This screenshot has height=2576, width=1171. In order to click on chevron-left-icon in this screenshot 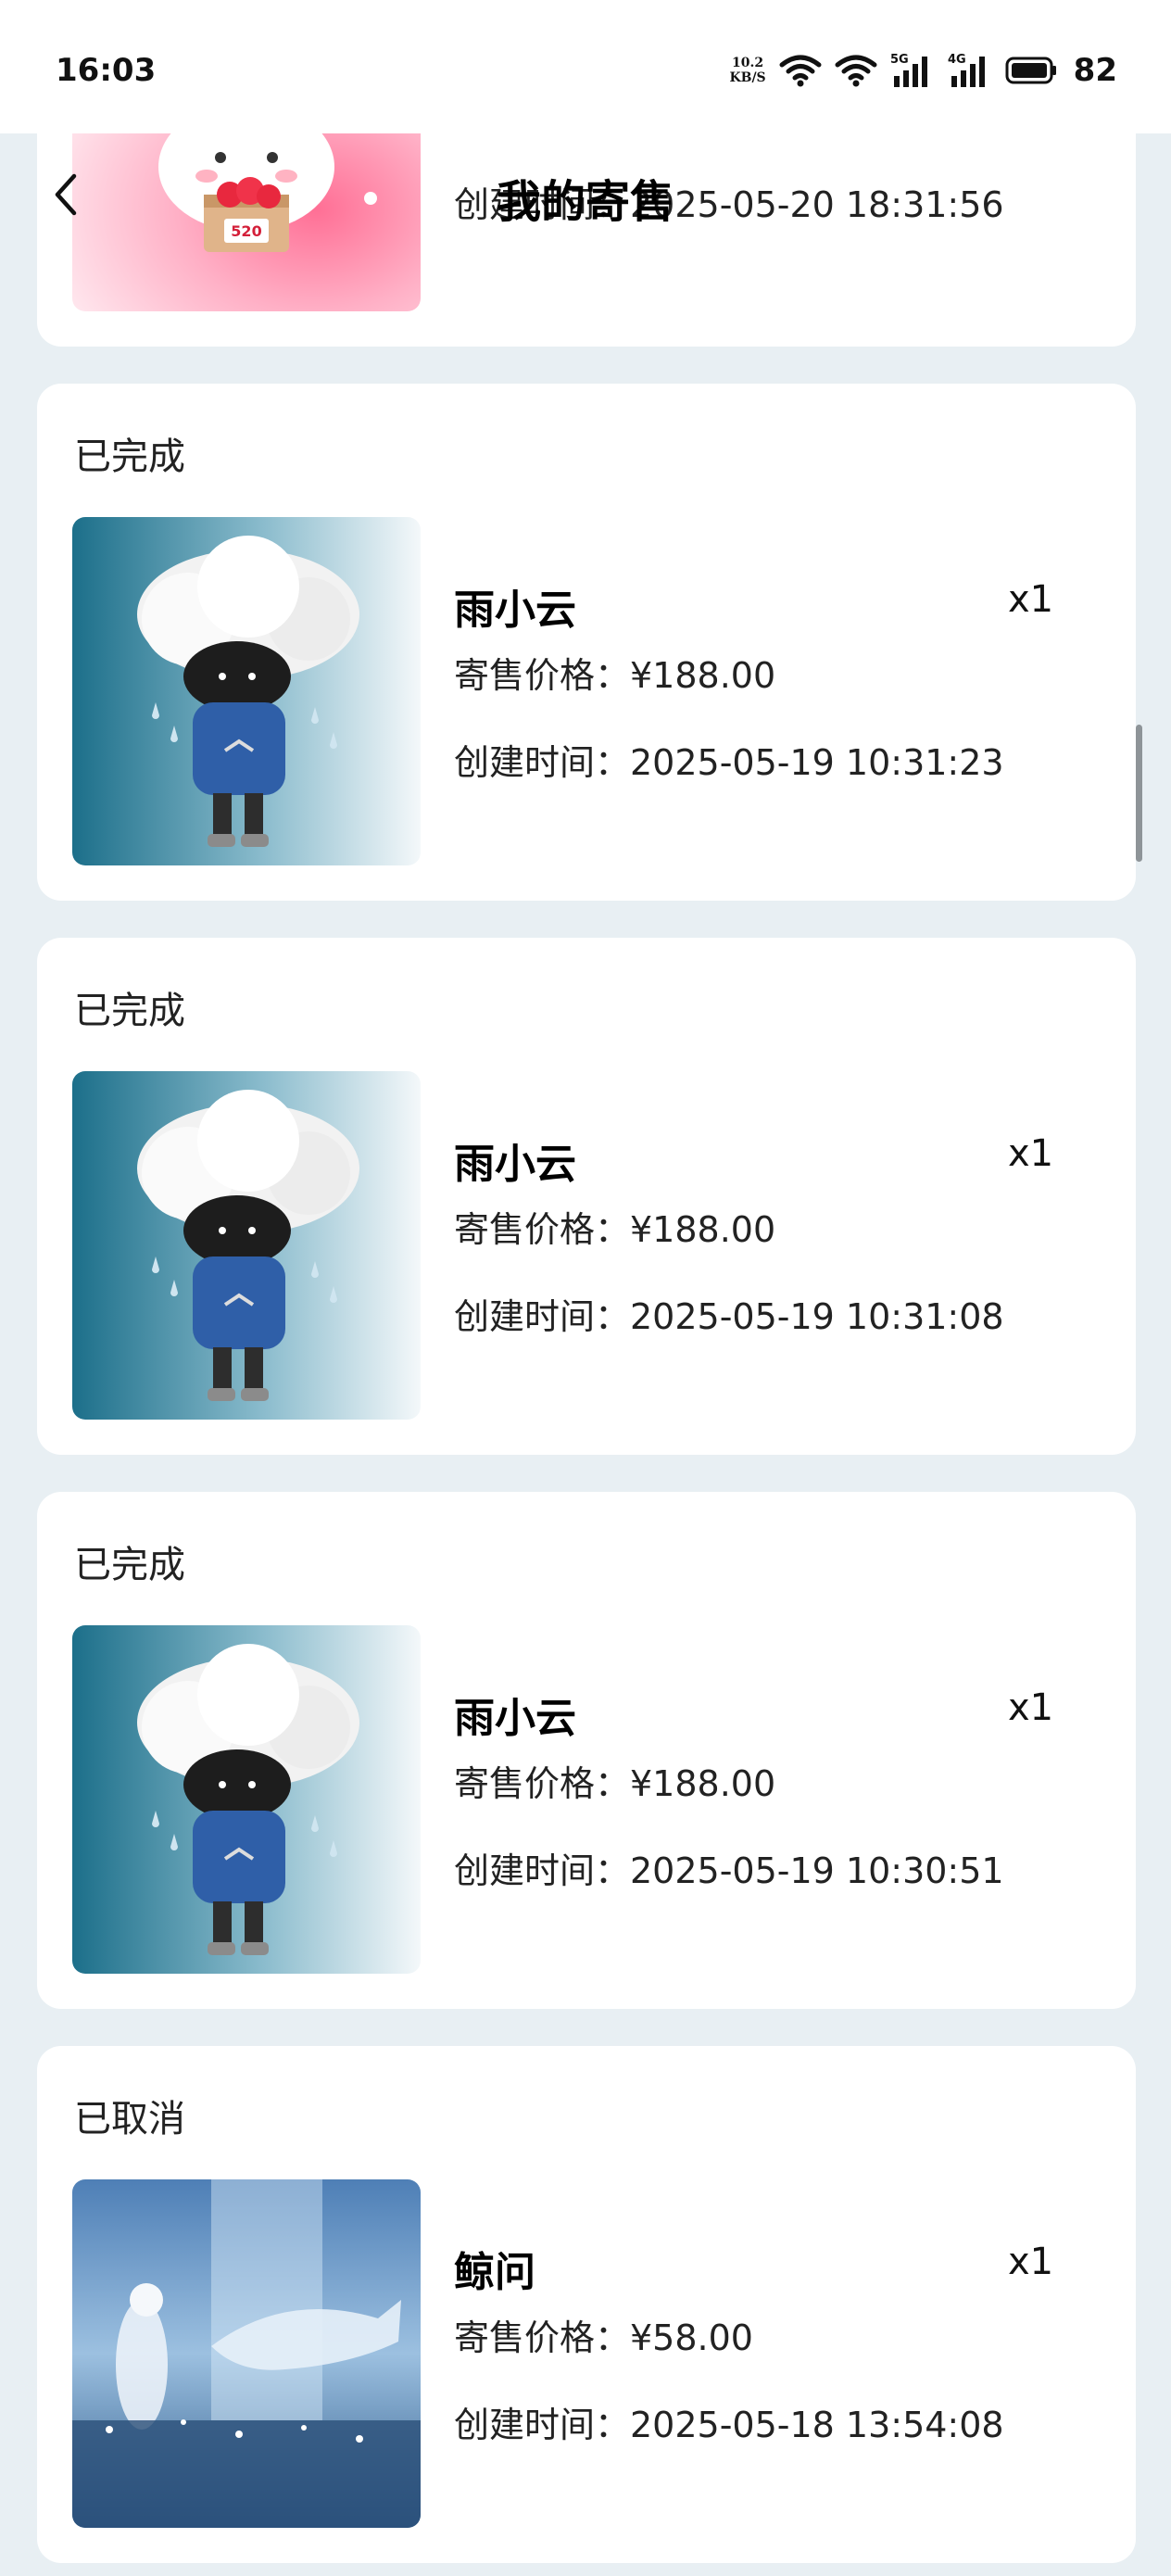, I will do `click(66, 194)`.